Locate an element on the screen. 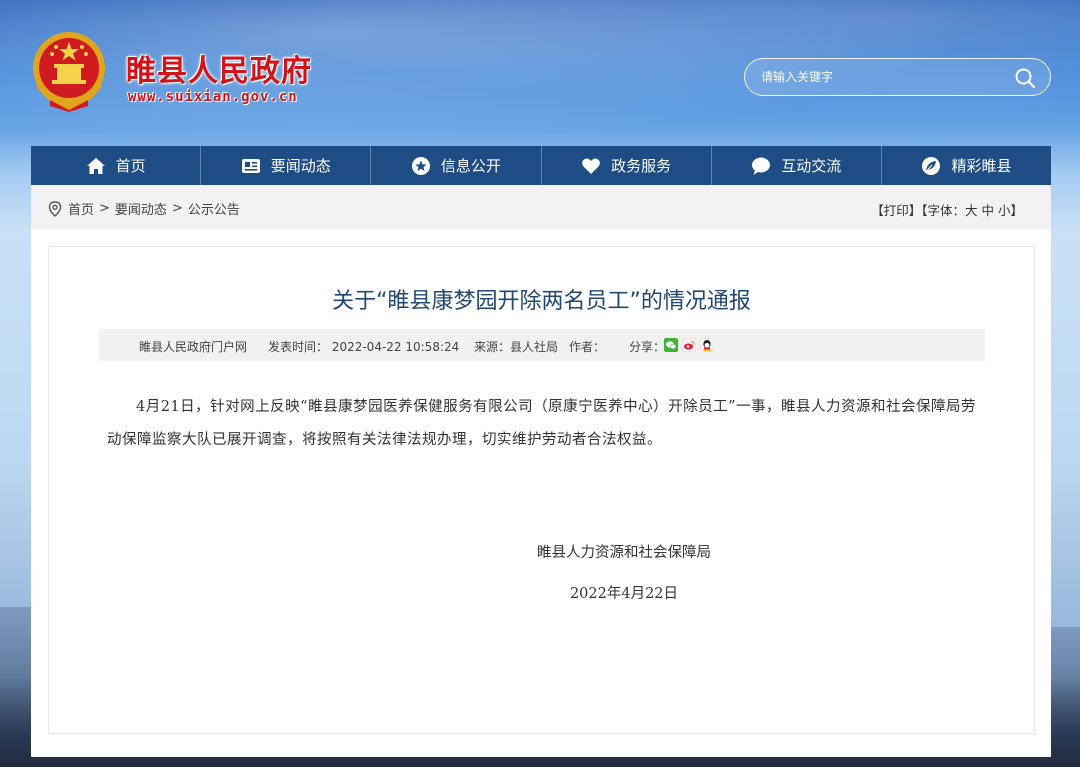 The image size is (1080, 767). meta-published: 发表时间： 2022-04-22 10:58:24 is located at coordinates (364, 347).